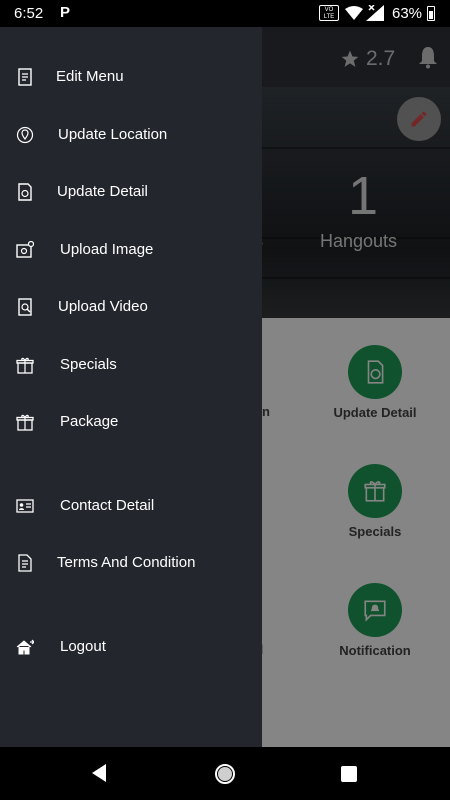 The height and width of the screenshot is (800, 450). What do you see at coordinates (349, 774) in the screenshot?
I see `recents-icon` at bounding box center [349, 774].